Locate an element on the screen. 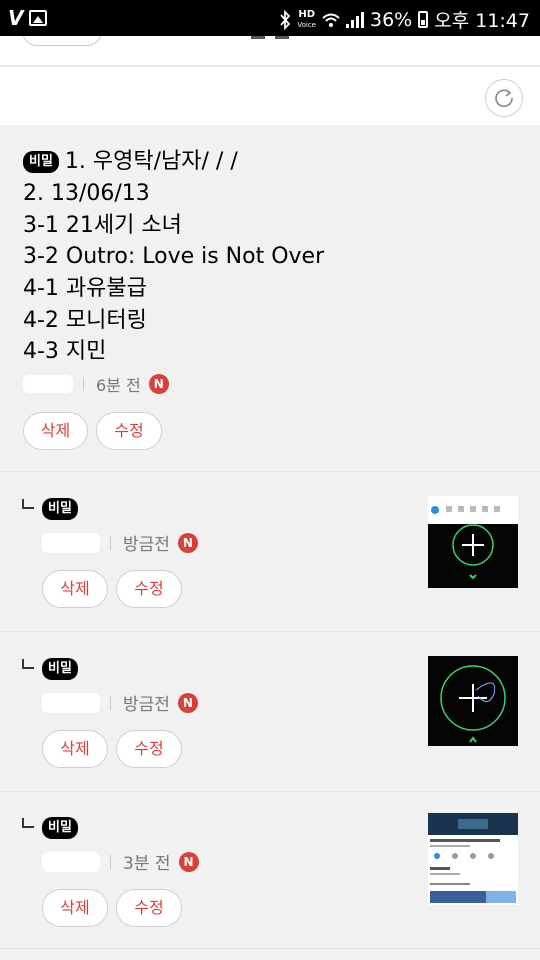 The height and width of the screenshot is (960, 540). wifi-icon is located at coordinates (331, 20).